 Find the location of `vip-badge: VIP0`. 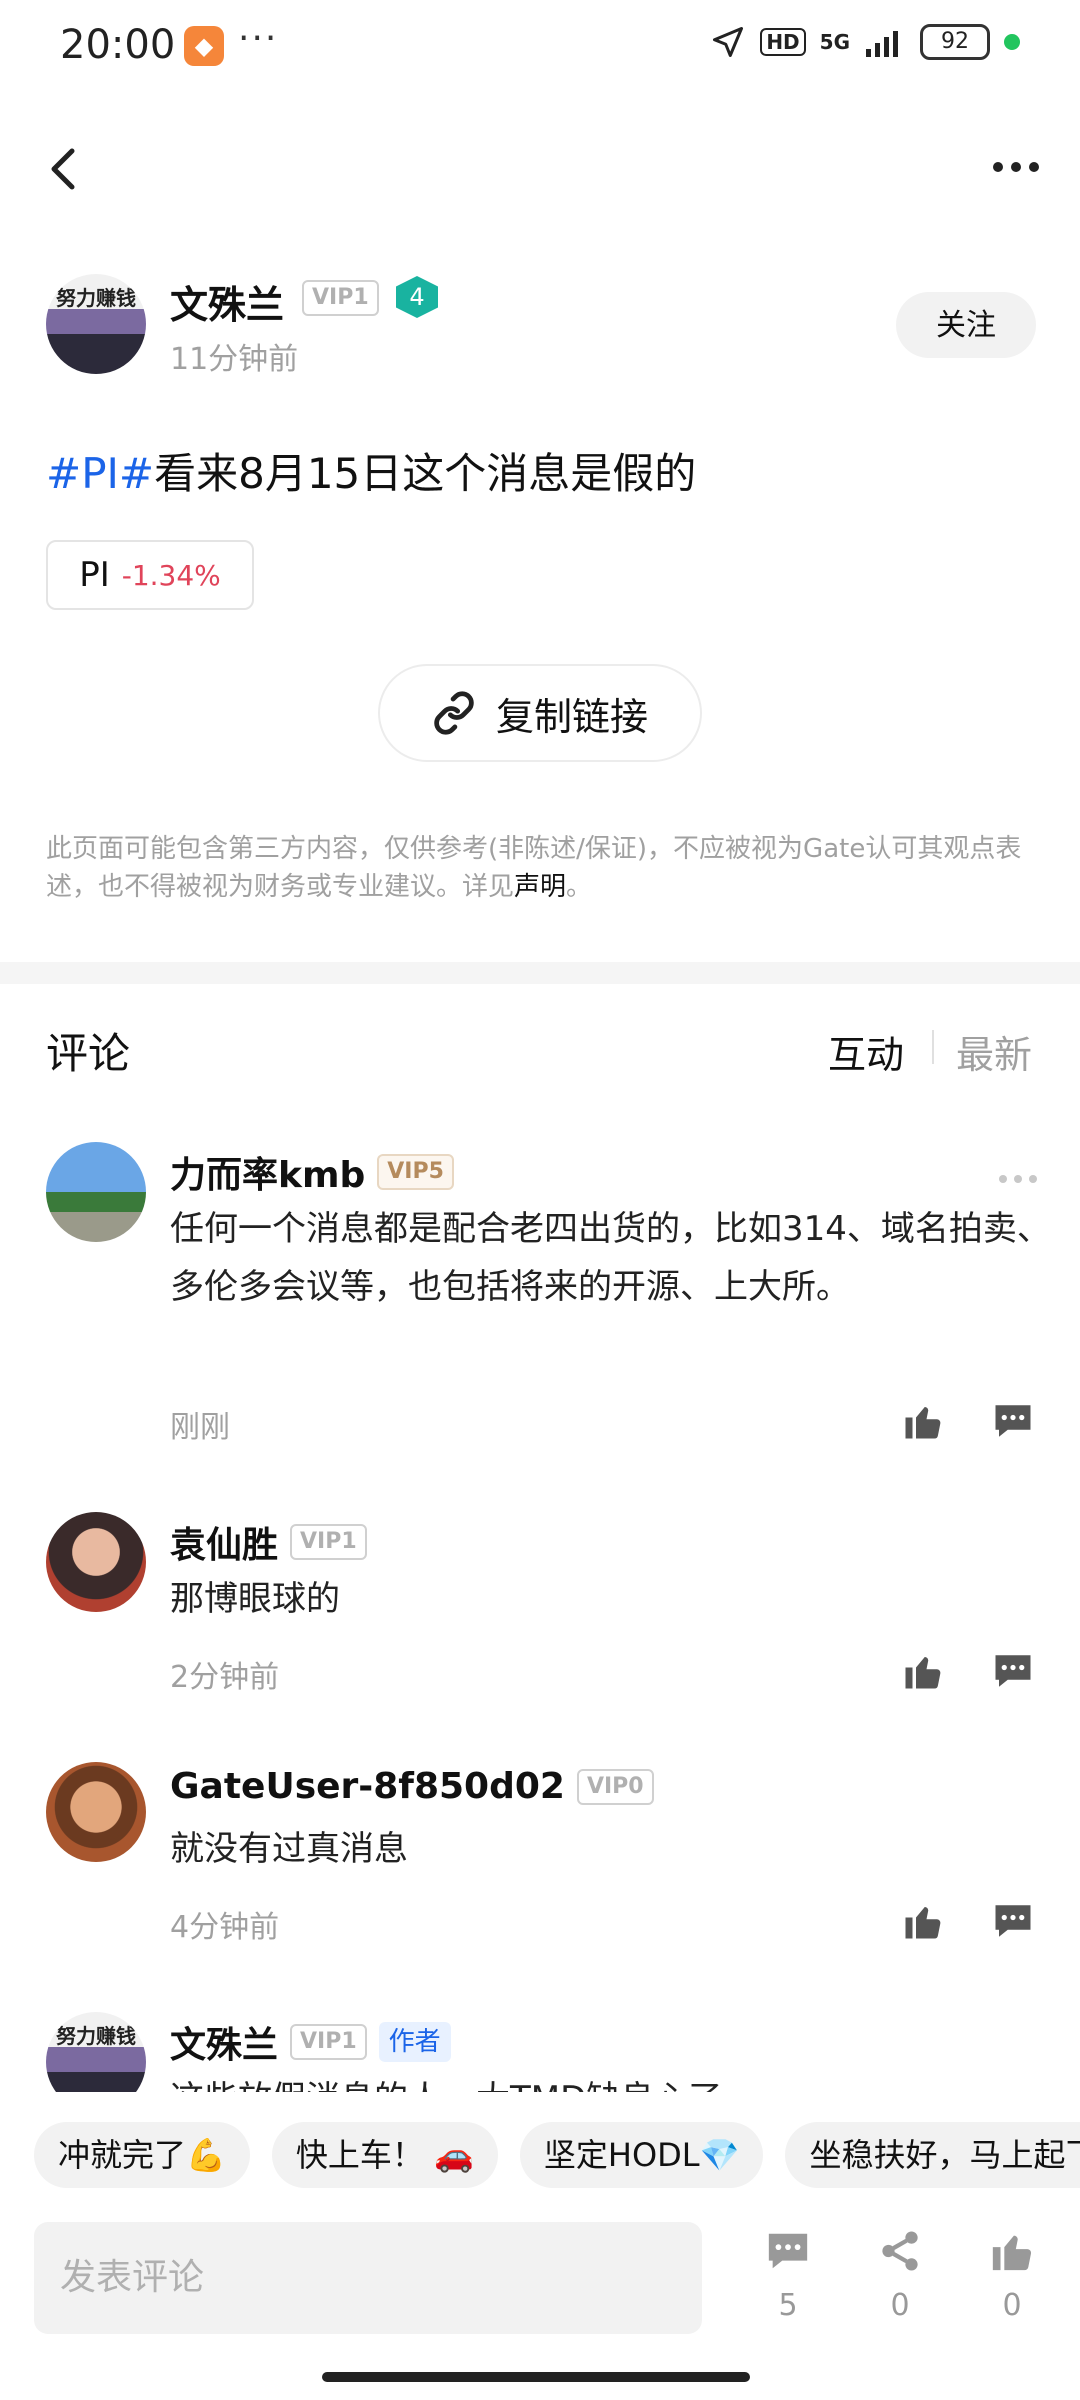

vip-badge: VIP0 is located at coordinates (615, 1786).